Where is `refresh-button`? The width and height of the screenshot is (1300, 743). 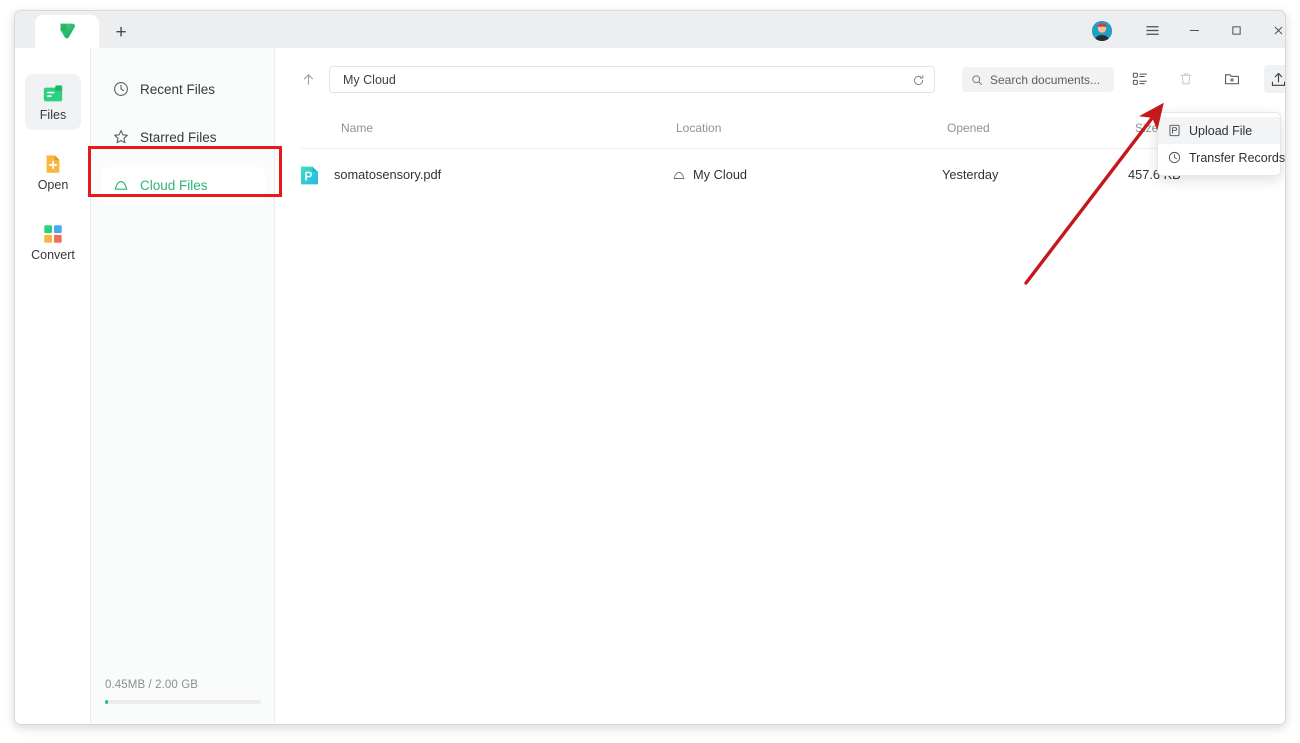
refresh-button is located at coordinates (918, 80).